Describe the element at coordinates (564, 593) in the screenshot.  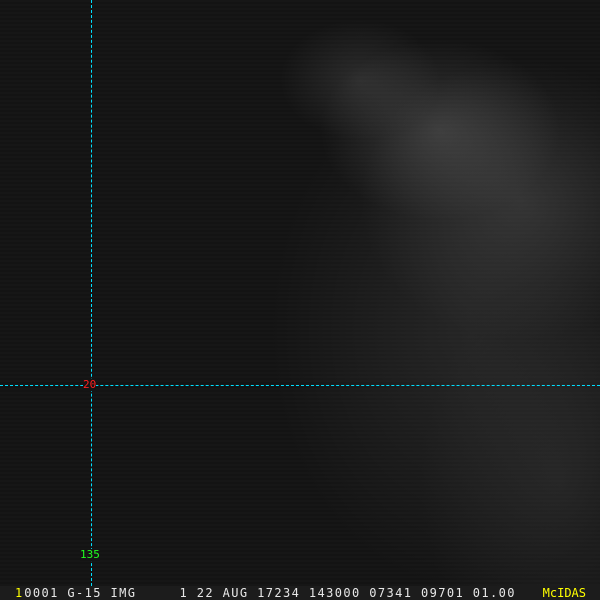
I see `mcidas-brand: McIDAS` at that location.